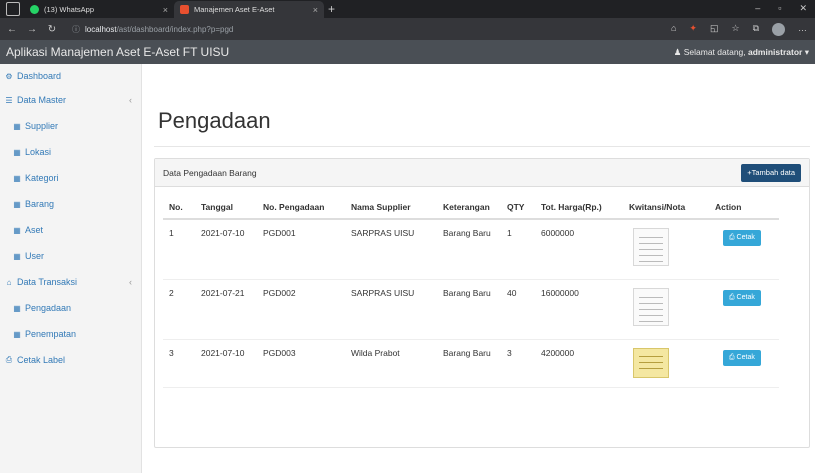 This screenshot has width=815, height=473. What do you see at coordinates (666, 207) in the screenshot?
I see `column-header: Kwitansi/Nota` at bounding box center [666, 207].